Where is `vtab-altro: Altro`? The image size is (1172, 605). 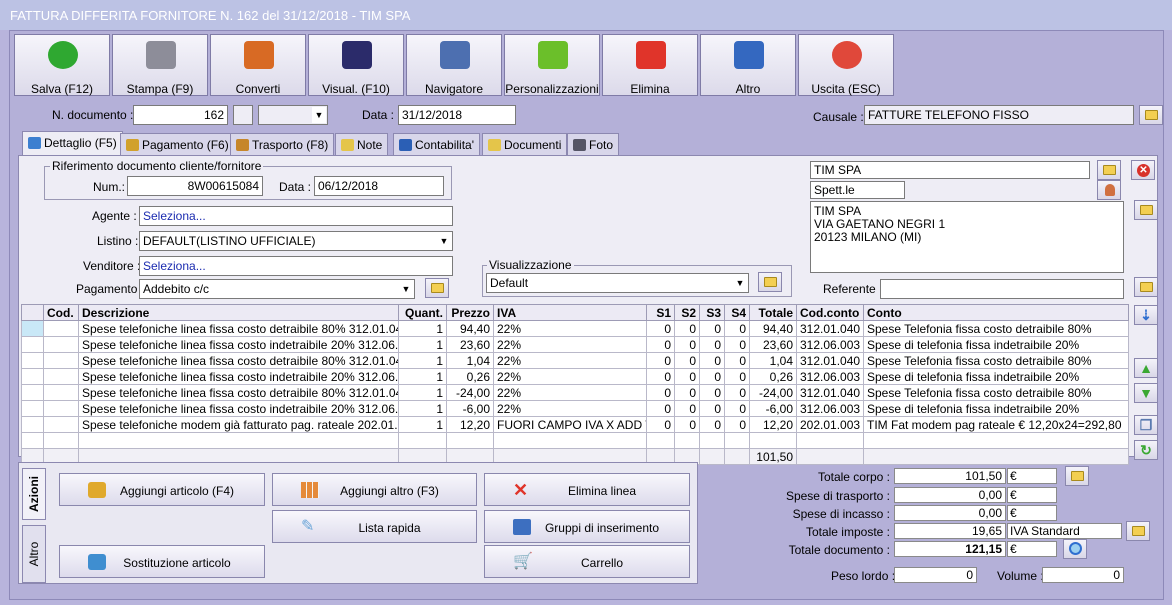 vtab-altro: Altro is located at coordinates (34, 554).